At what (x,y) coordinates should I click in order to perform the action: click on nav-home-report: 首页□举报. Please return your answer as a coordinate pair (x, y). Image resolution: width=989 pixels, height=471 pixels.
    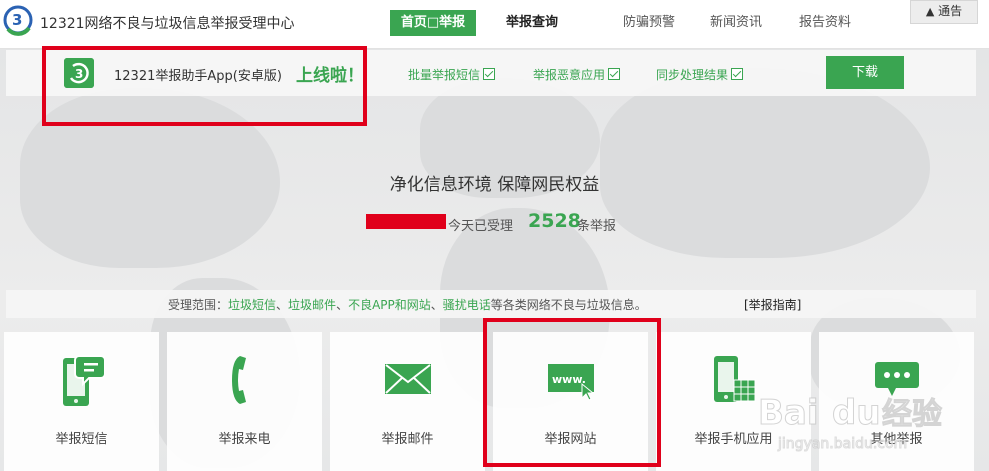
    Looking at the image, I should click on (433, 23).